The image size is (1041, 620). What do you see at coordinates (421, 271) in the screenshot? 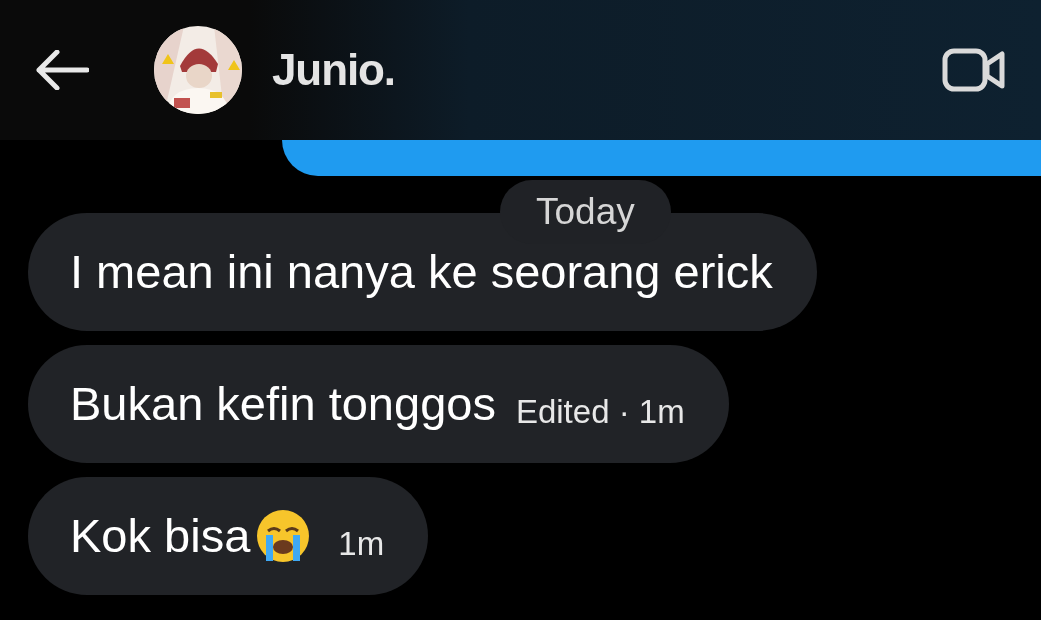
I see `message-text: I mean ini nanya ke seorang erick` at bounding box center [421, 271].